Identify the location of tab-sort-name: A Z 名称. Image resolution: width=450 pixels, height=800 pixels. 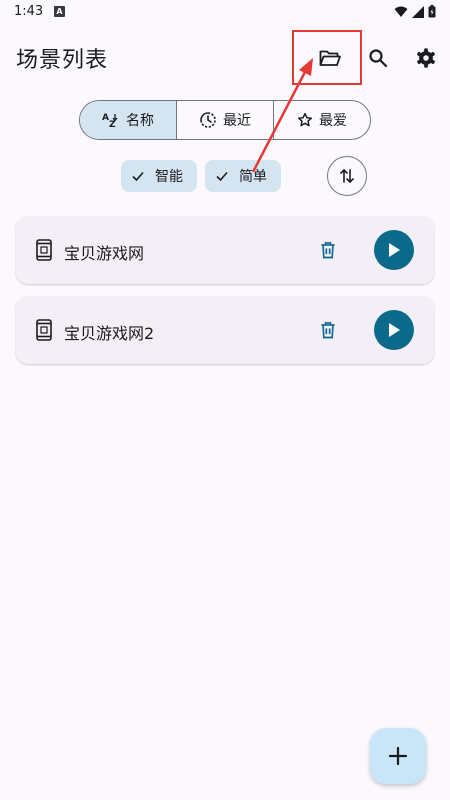
(128, 120).